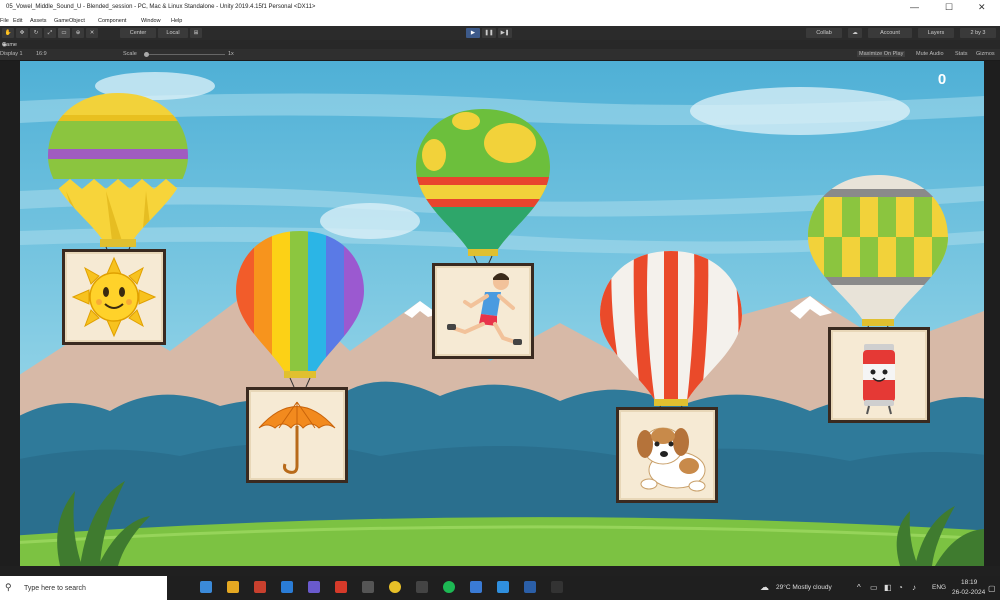 Image resolution: width=1000 pixels, height=600 pixels. What do you see at coordinates (859, 587) in the screenshot?
I see `tray-chevron-icon: ^` at bounding box center [859, 587].